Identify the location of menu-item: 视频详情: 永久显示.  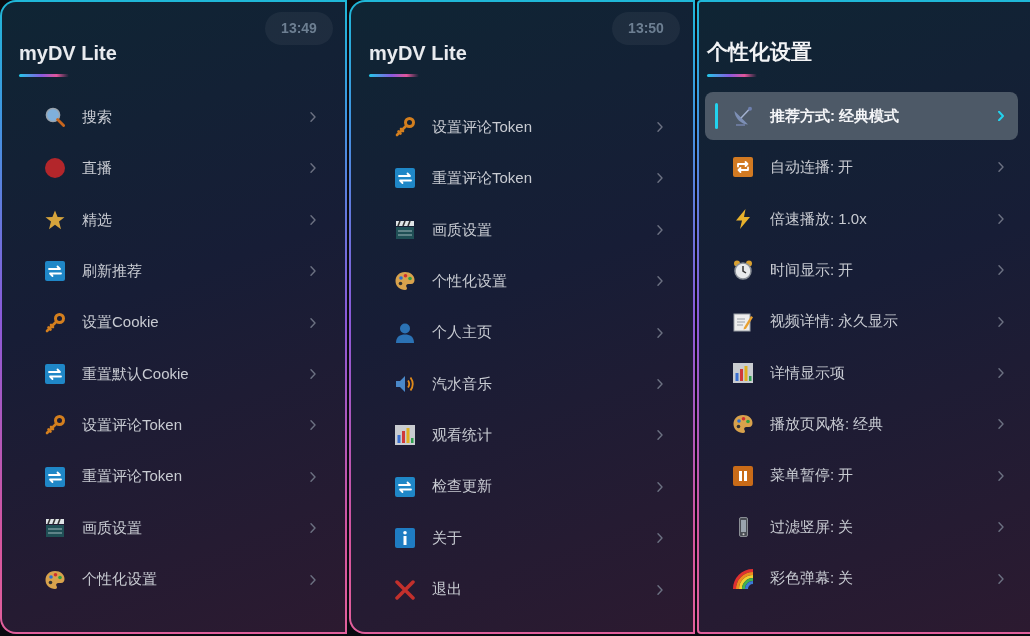
(861, 321).